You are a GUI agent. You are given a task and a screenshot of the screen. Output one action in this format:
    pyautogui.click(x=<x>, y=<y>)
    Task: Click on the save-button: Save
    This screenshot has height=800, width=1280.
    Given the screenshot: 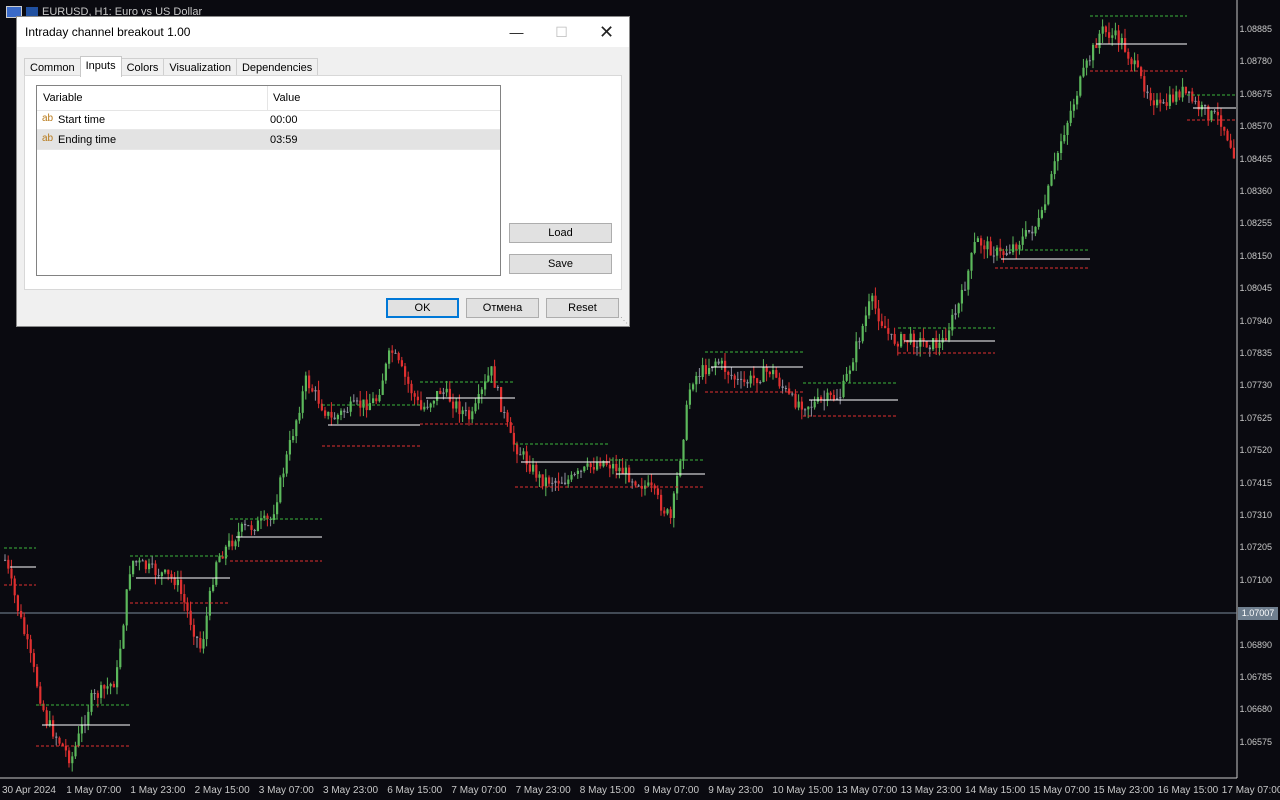 What is the action you would take?
    pyautogui.click(x=560, y=264)
    